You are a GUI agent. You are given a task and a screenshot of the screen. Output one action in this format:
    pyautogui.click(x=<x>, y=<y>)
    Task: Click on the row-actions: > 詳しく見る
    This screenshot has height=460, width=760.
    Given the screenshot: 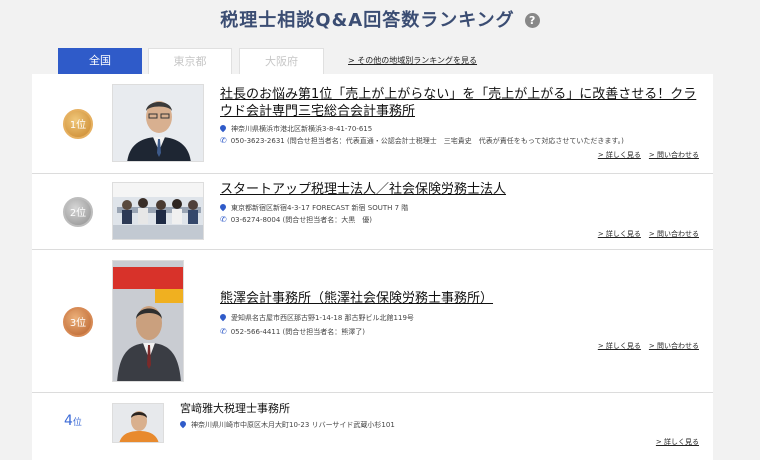 What is the action you would take?
    pyautogui.click(x=673, y=442)
    